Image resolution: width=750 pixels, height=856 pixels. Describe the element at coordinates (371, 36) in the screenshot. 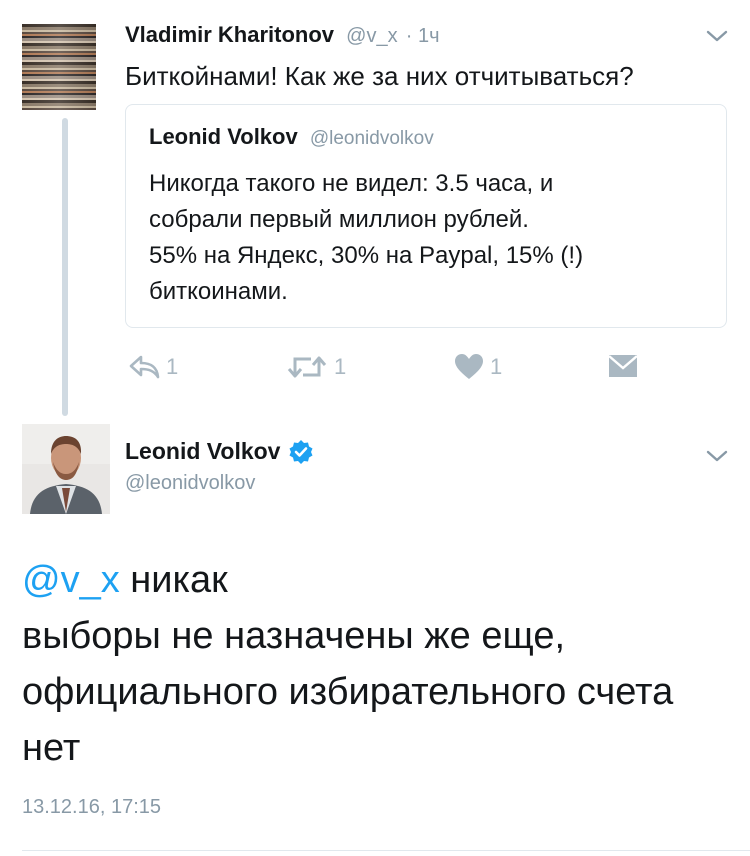

I see `author-handle: @v_x` at that location.